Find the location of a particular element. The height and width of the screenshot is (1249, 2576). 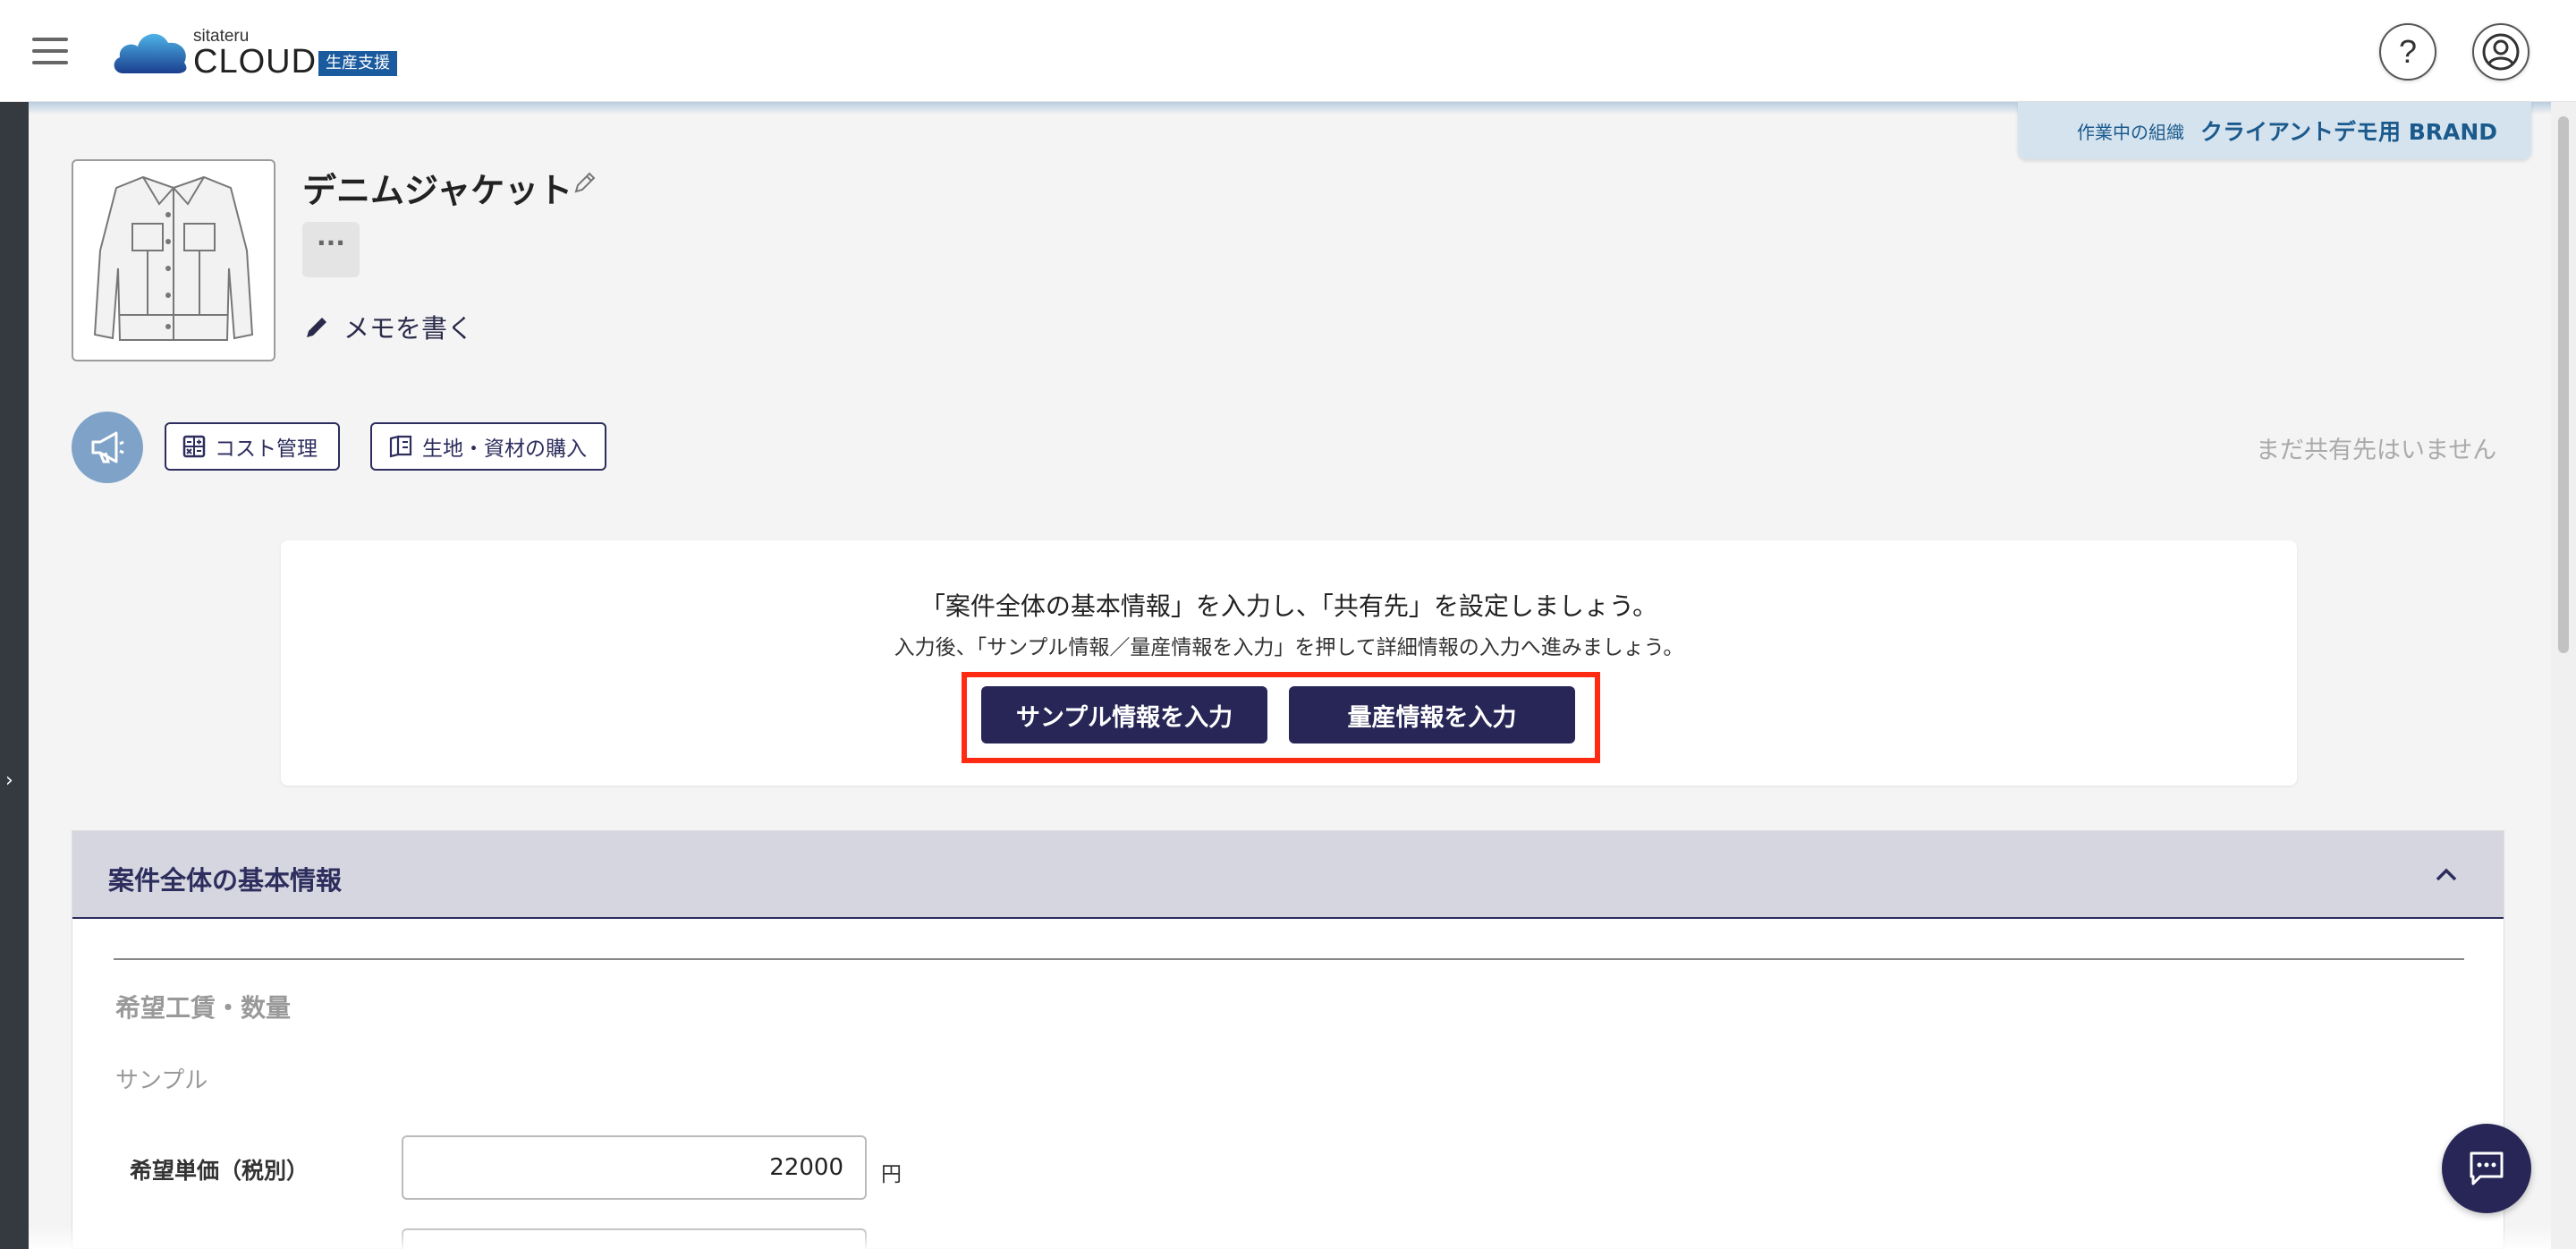

chat-button is located at coordinates (2486, 1168).